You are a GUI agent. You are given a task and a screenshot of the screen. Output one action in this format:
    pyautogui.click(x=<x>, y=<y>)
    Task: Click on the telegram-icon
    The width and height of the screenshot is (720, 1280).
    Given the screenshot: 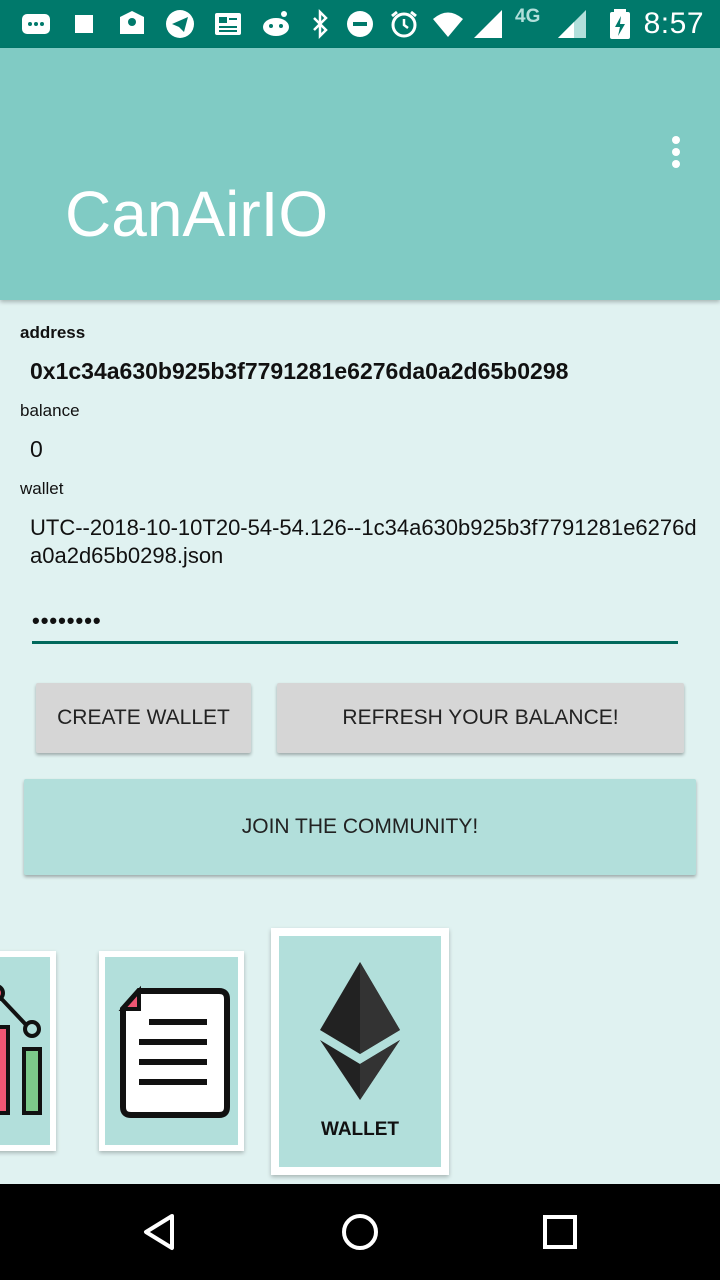 What is the action you would take?
    pyautogui.click(x=180, y=24)
    